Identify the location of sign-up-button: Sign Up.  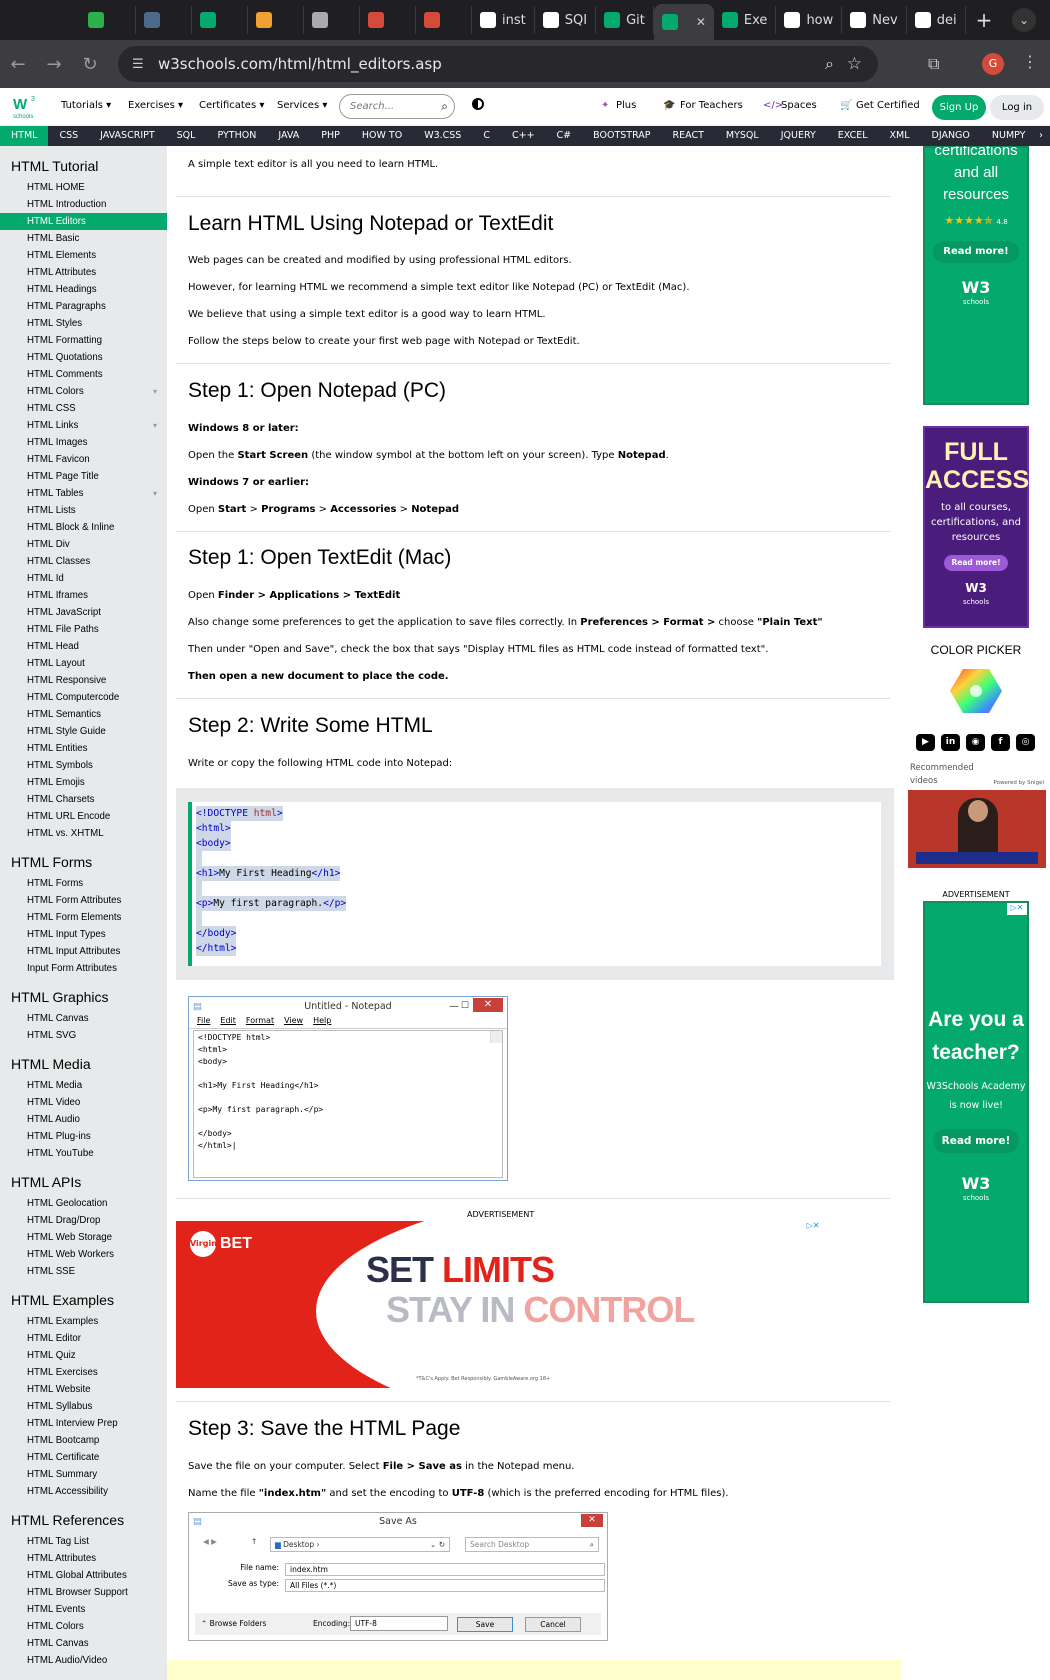
(959, 107).